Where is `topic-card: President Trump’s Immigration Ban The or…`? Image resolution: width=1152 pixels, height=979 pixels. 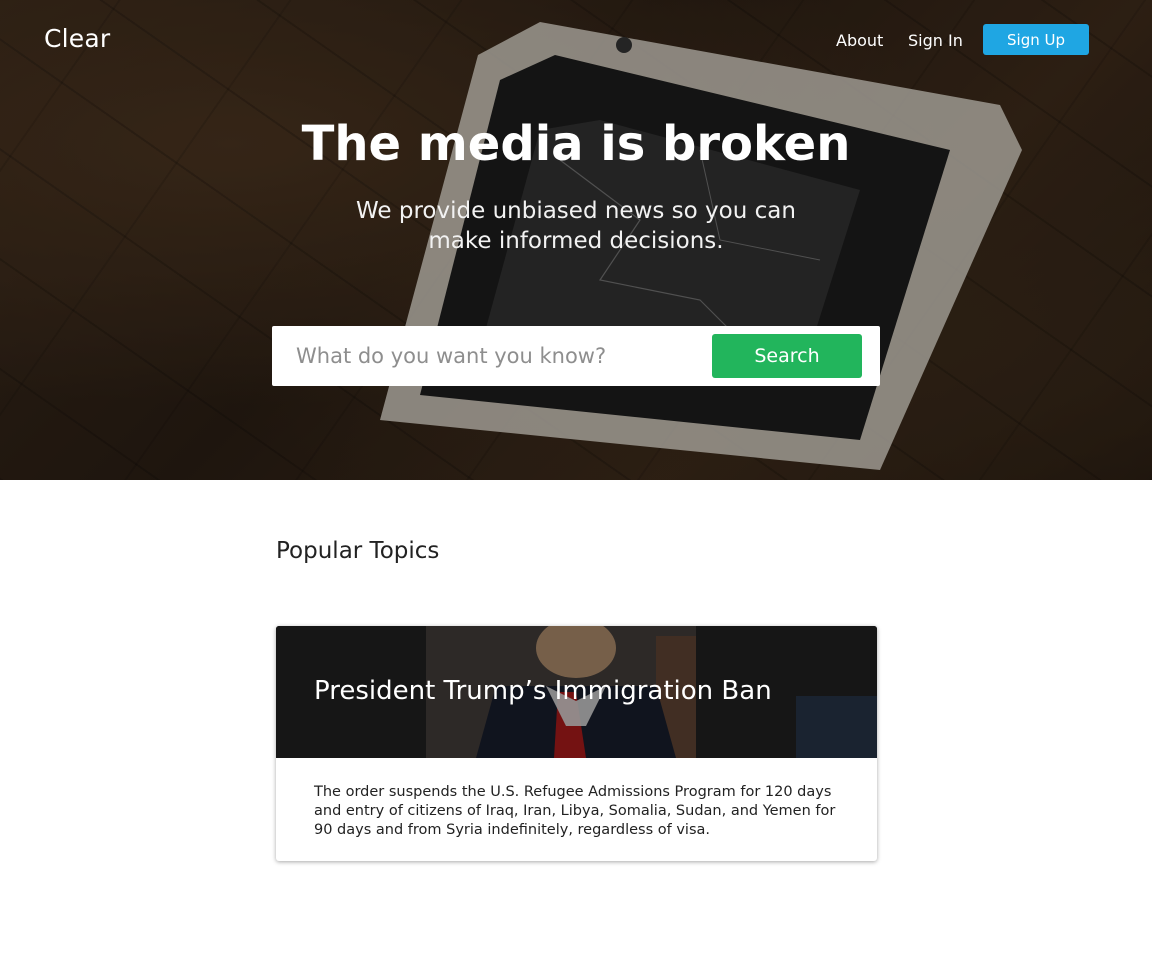 topic-card: President Trump’s Immigration Ban The or… is located at coordinates (576, 743).